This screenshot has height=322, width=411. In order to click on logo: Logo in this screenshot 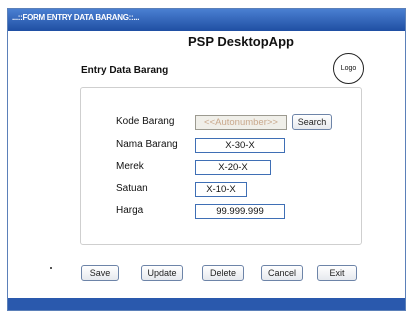, I will do `click(348, 68)`.